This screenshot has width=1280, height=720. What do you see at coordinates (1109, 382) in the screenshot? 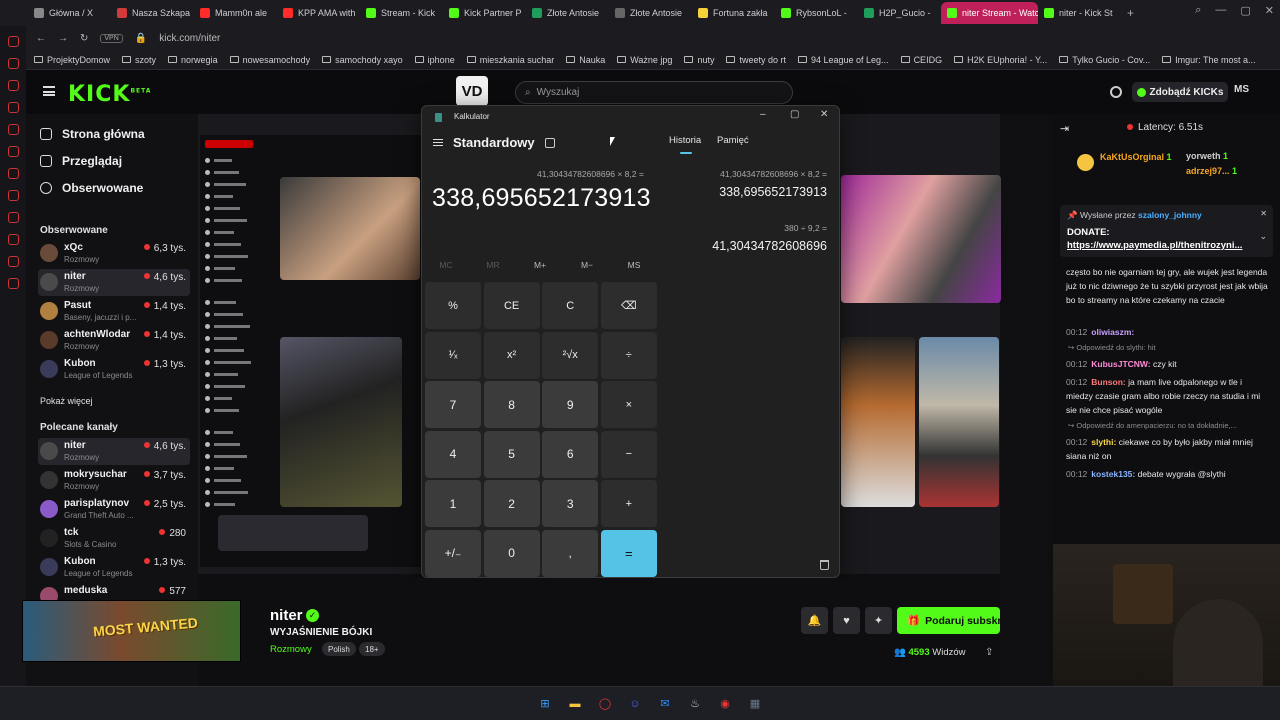
I see `chat-username: Bunson:` at bounding box center [1109, 382].